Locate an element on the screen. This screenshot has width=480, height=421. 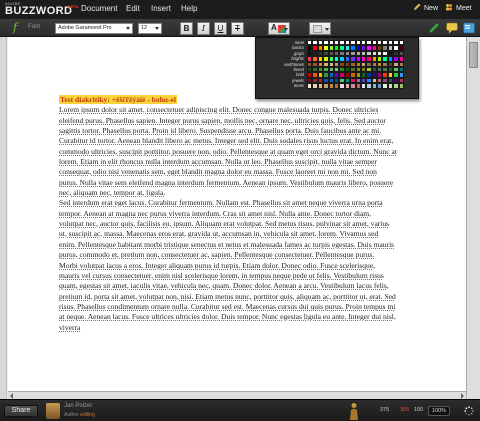
left-ruler is located at coordinates (3, 218).